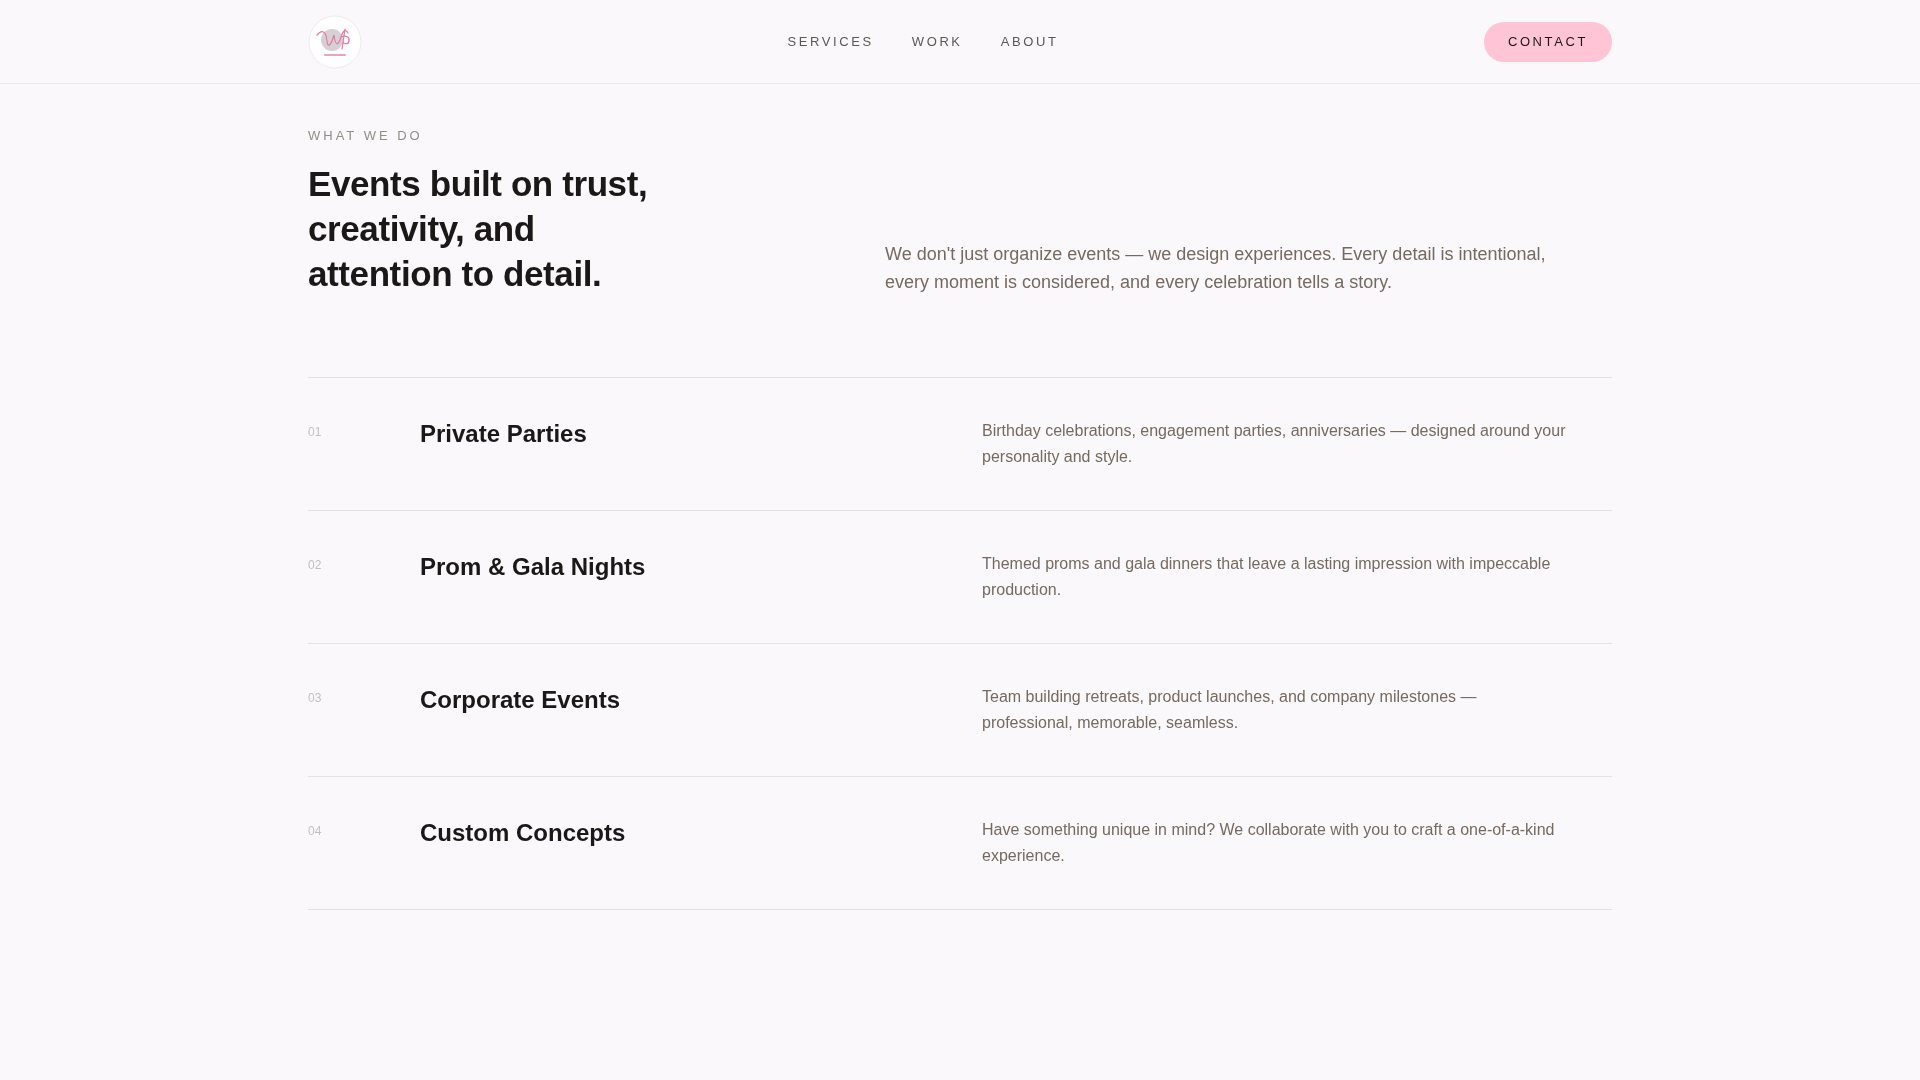  I want to click on service-title: Private Parties, so click(503, 434).